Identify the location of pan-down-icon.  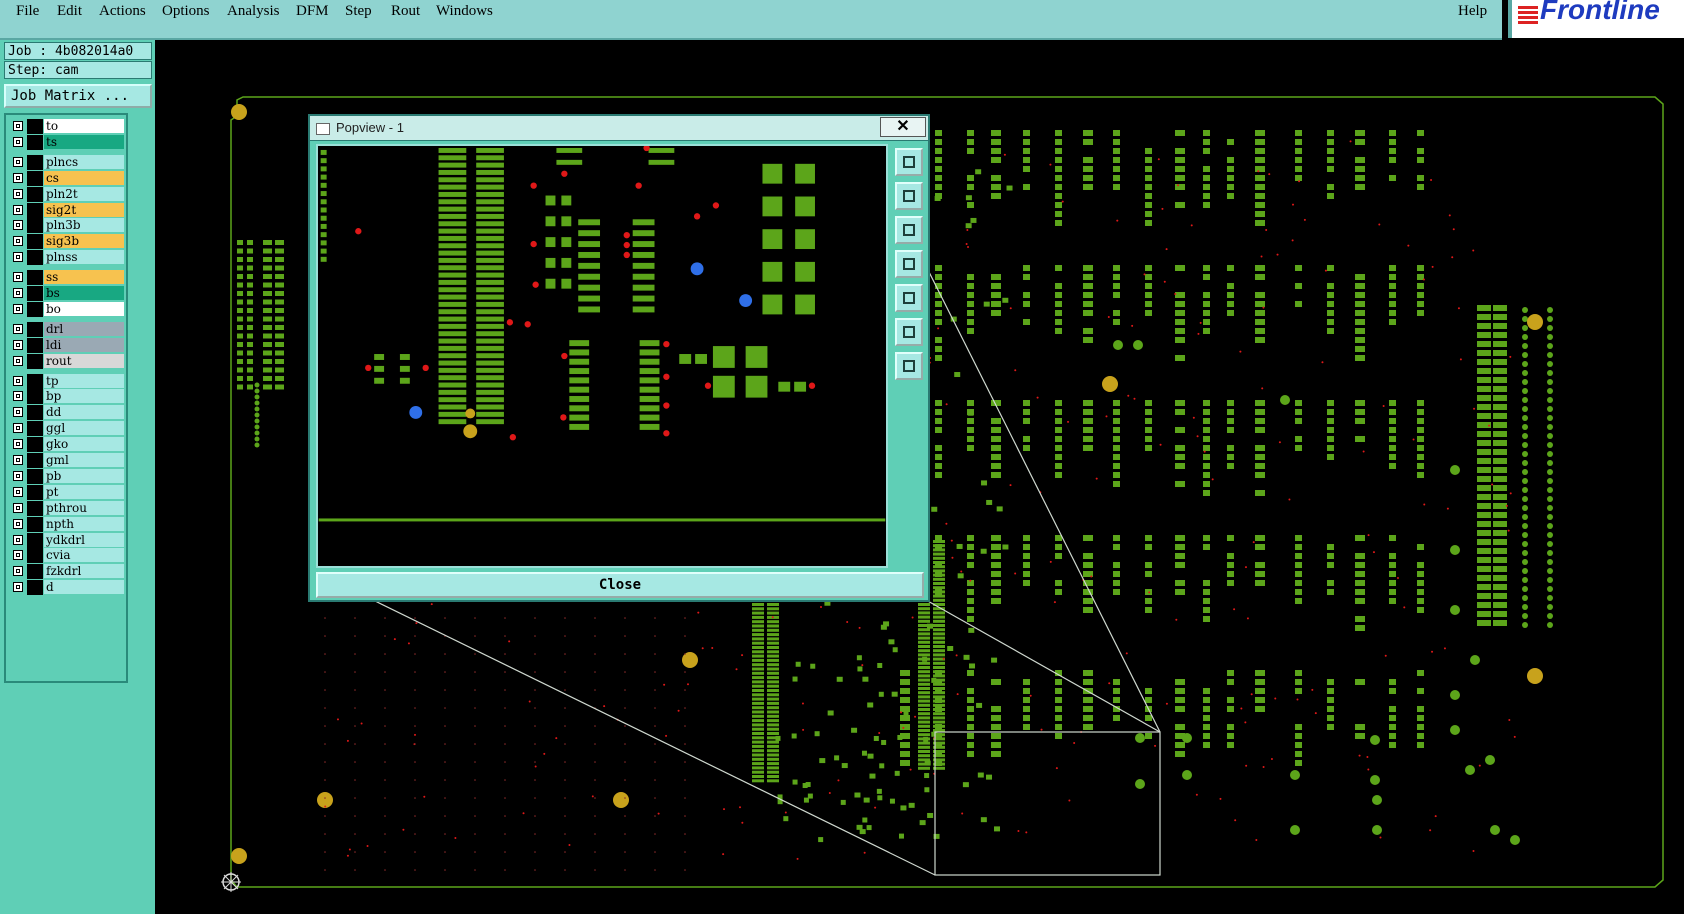
(909, 230).